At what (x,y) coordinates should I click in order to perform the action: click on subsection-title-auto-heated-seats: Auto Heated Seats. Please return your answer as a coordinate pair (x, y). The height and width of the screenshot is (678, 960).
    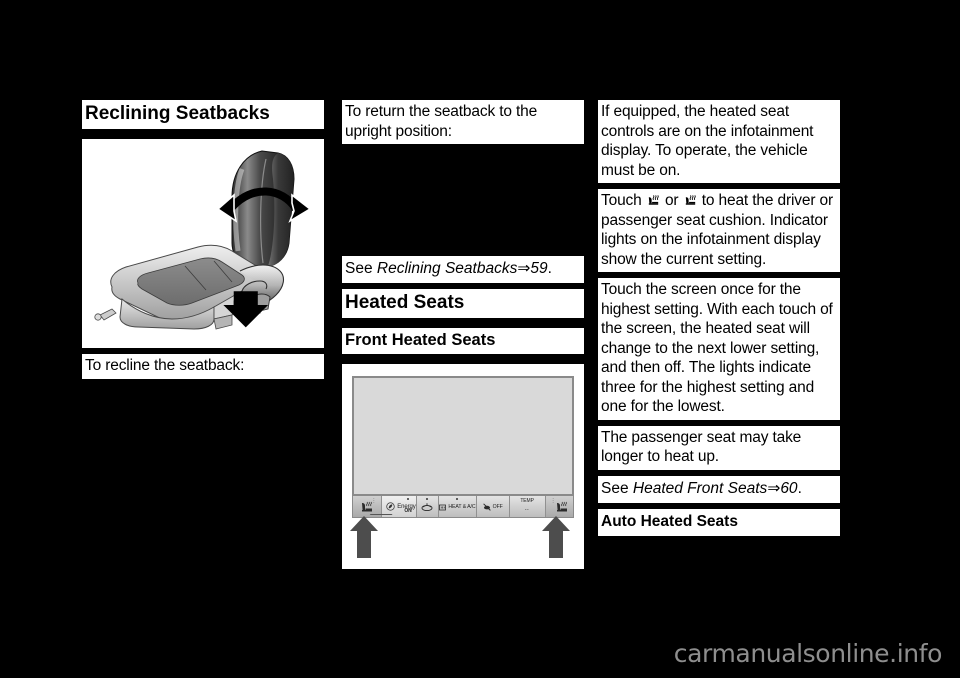
    Looking at the image, I should click on (719, 522).